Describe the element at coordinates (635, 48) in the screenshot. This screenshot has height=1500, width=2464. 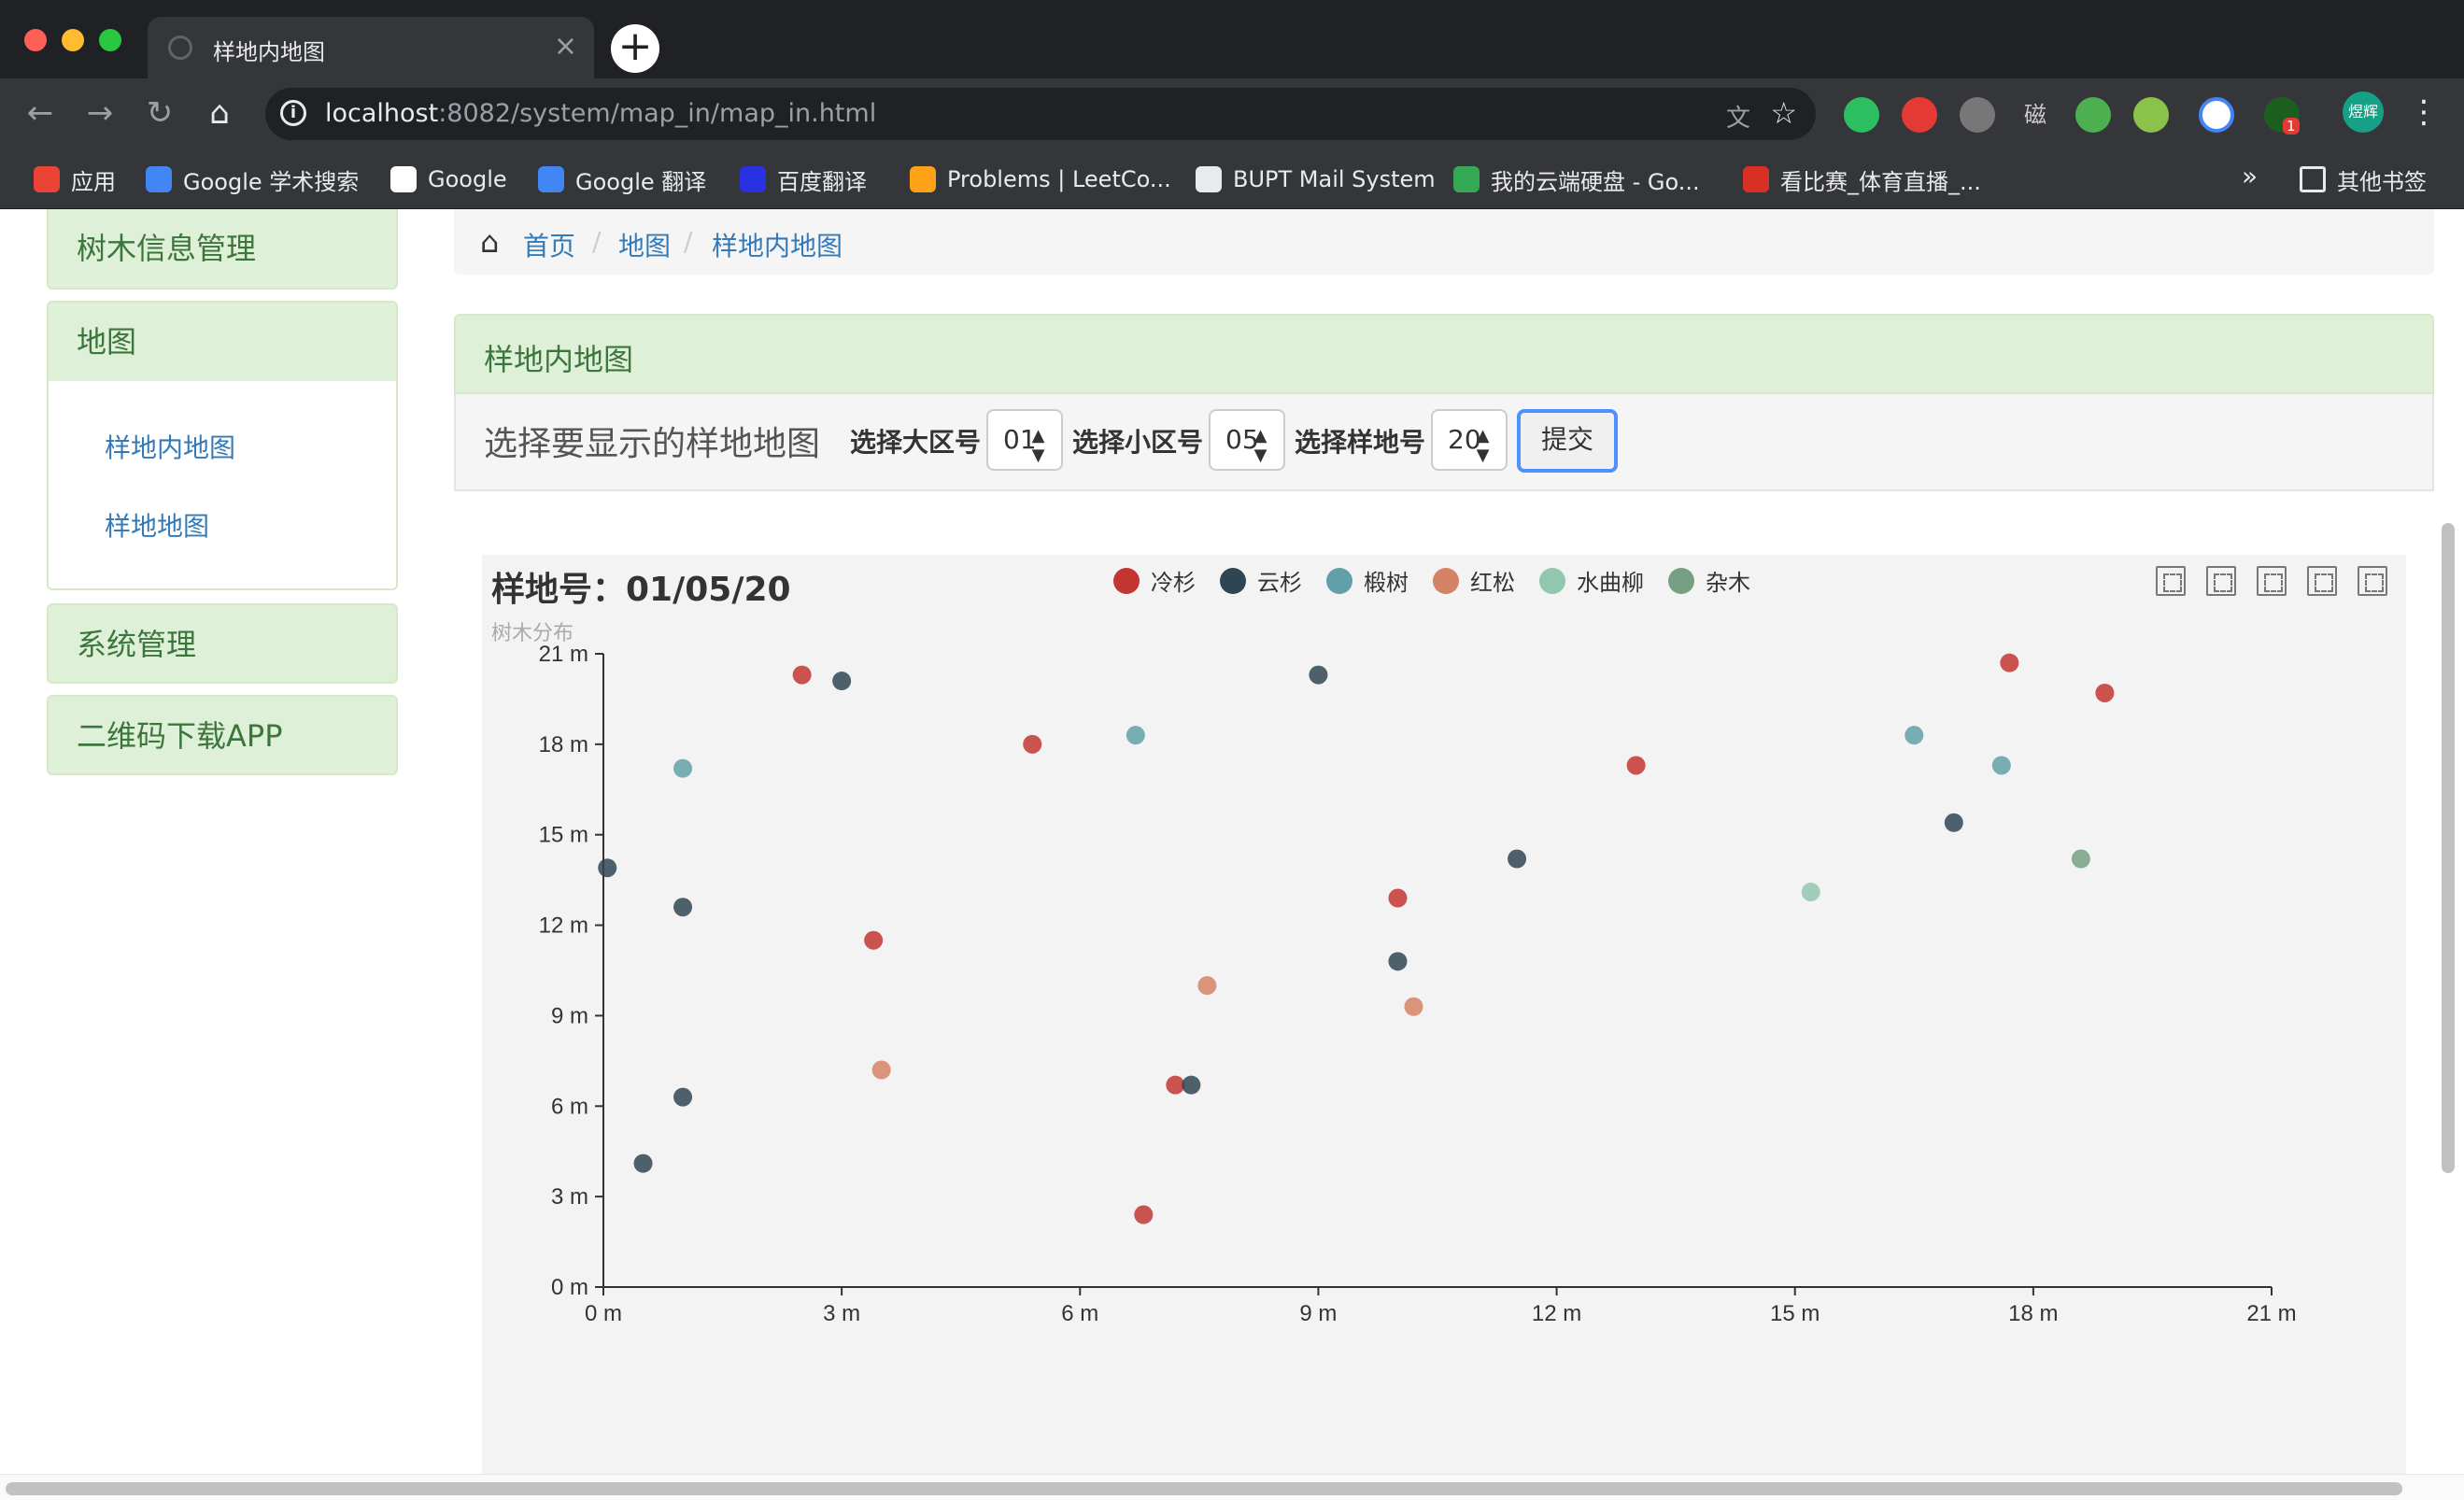
I see `new-tab-button: +` at that location.